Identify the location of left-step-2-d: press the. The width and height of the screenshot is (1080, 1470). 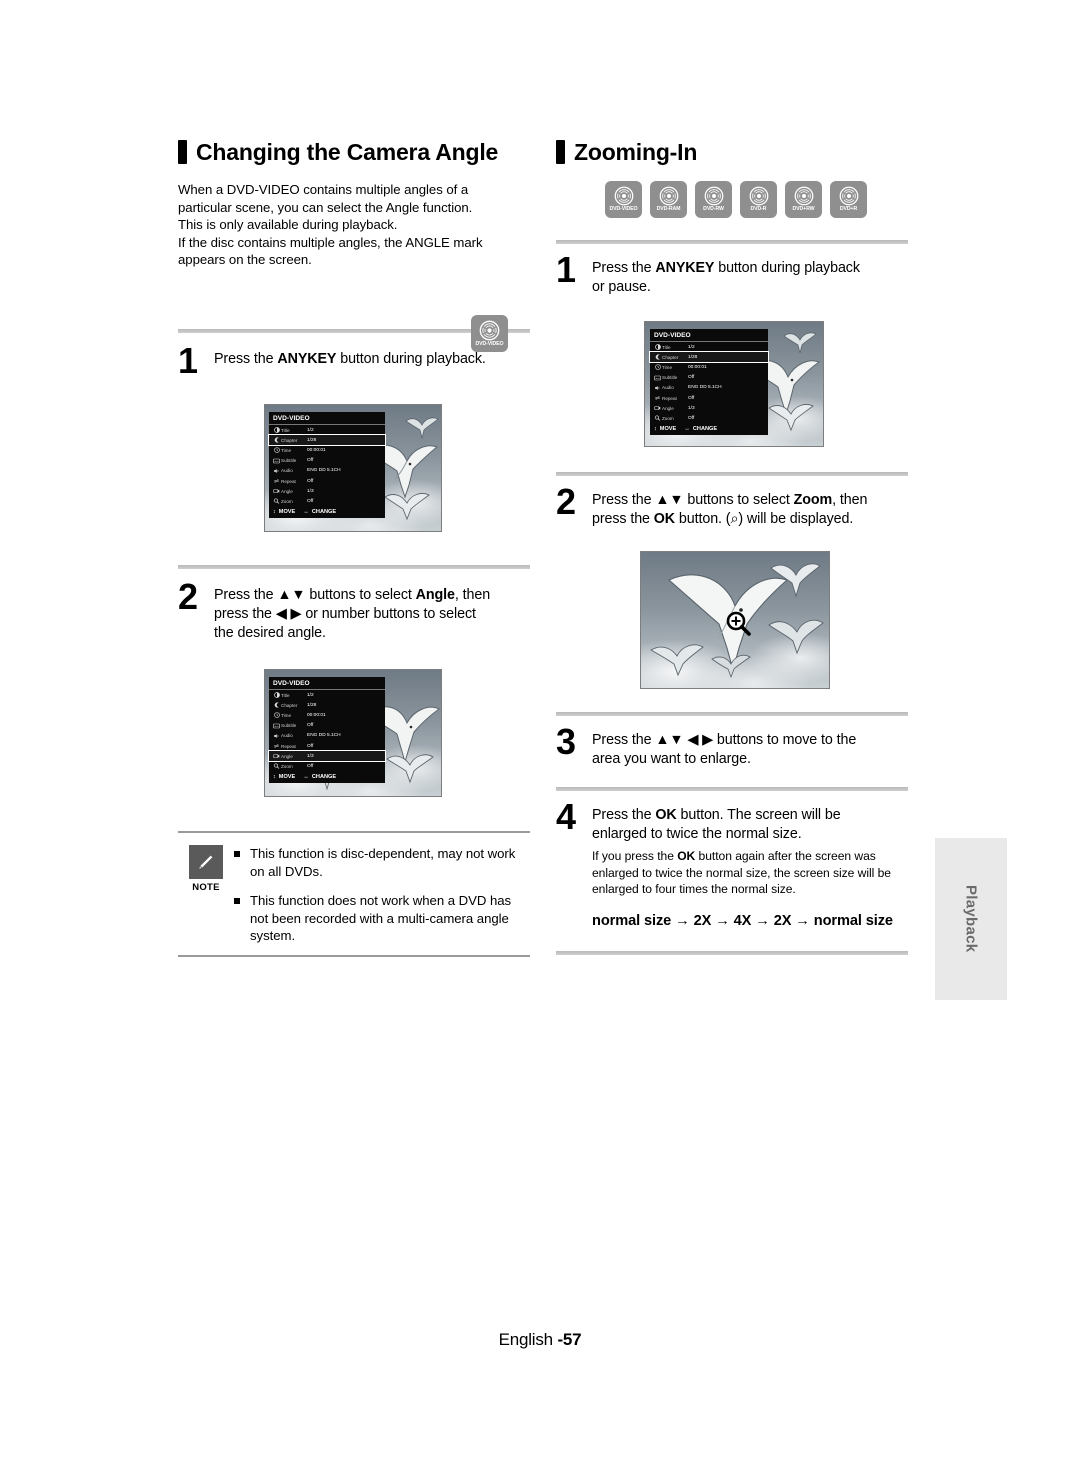
(245, 614).